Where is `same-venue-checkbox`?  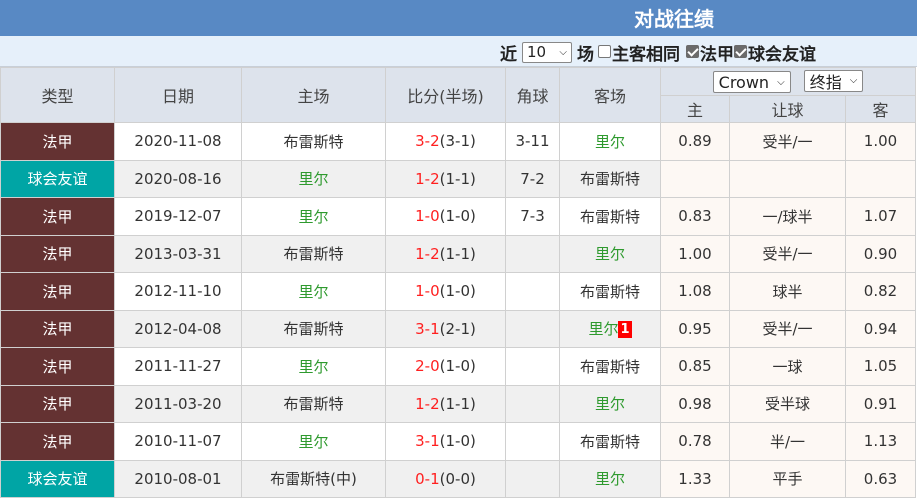
same-venue-checkbox is located at coordinates (604, 51).